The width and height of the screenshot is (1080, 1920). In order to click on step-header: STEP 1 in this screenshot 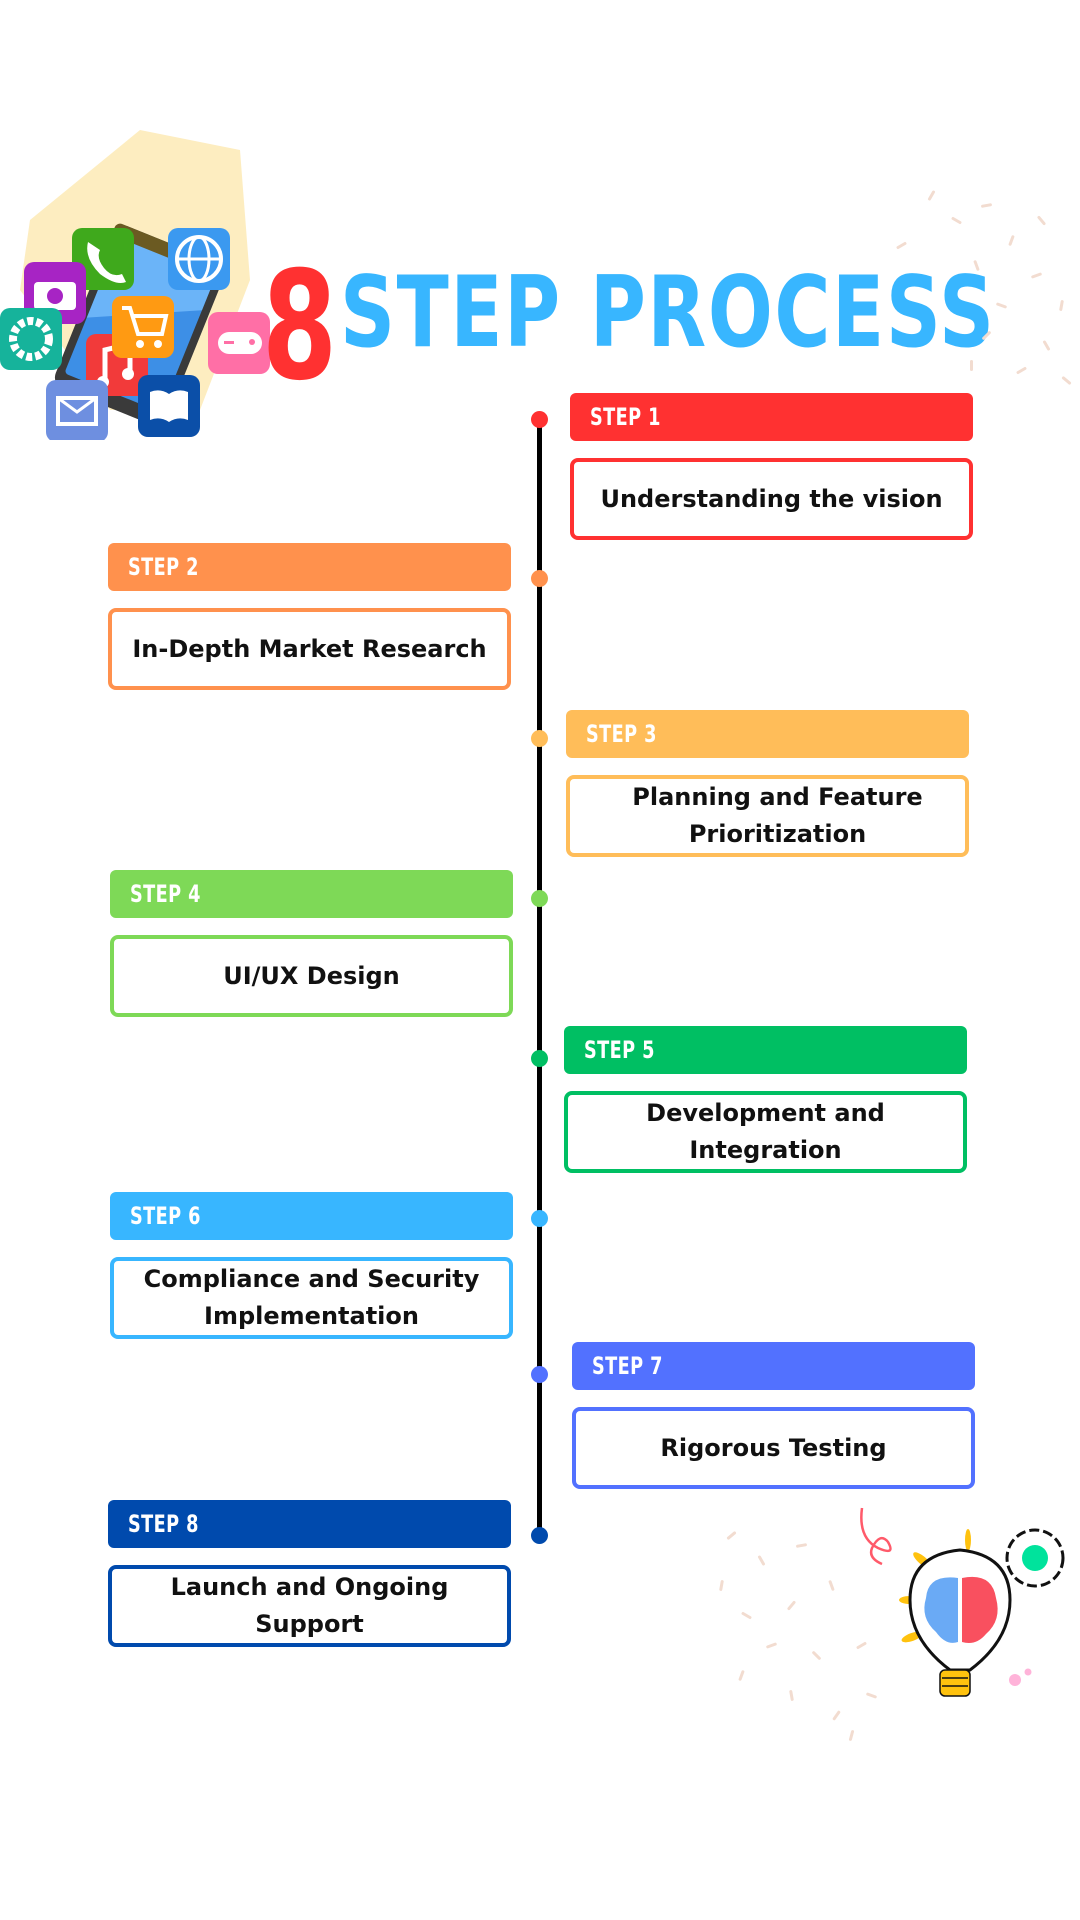, I will do `click(771, 417)`.